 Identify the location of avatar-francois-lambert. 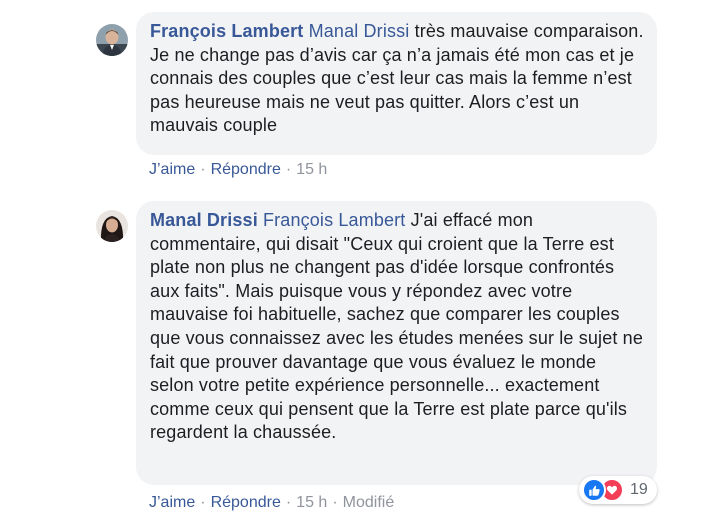
(112, 40).